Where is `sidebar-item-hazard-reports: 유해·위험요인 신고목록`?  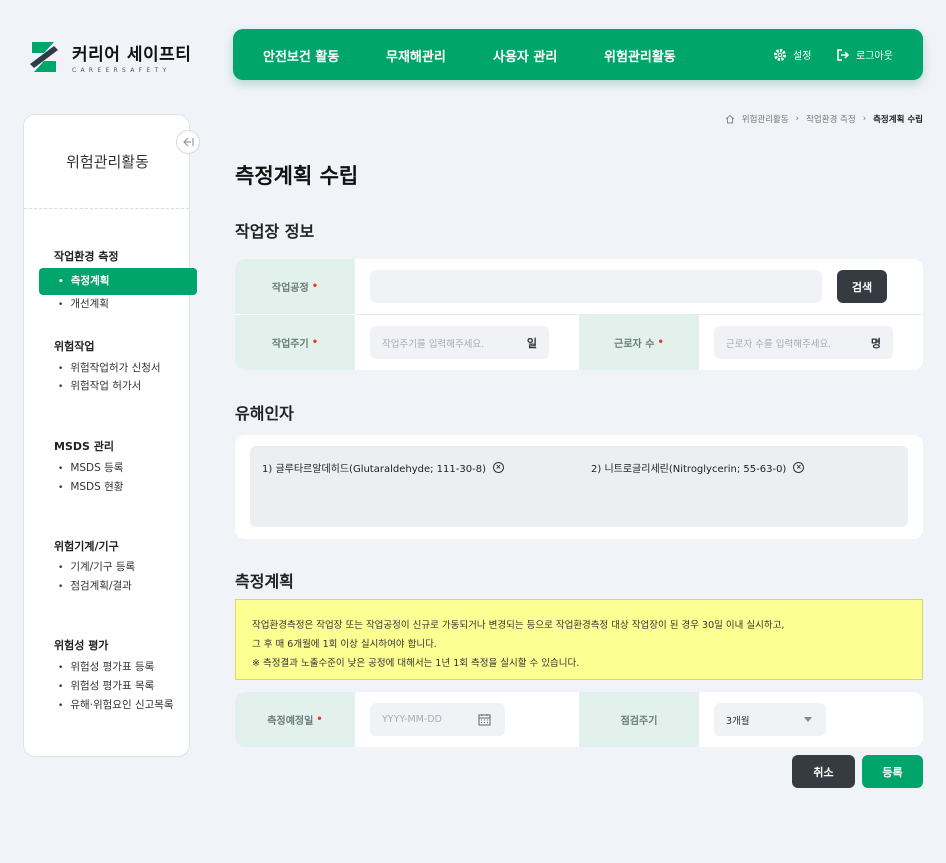 sidebar-item-hazard-reports: 유해·위험요인 신고목록 is located at coordinates (115, 704).